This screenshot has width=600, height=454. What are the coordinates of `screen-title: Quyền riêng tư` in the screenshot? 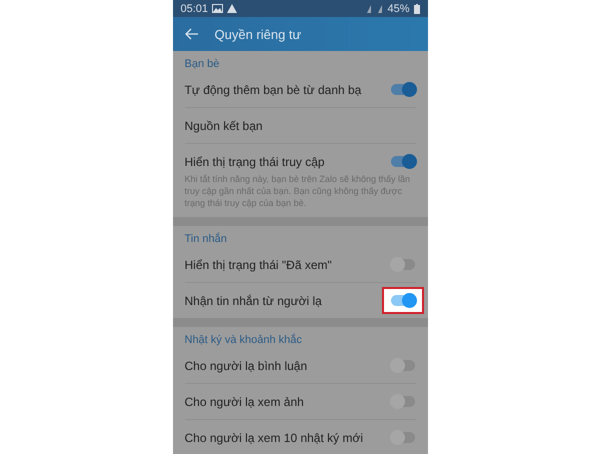 It's located at (258, 34).